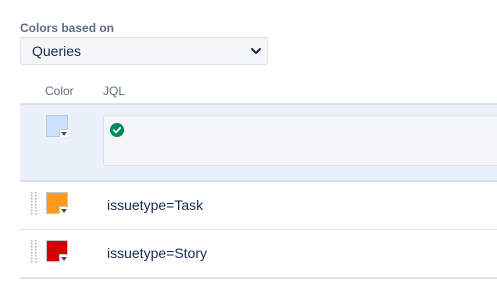 Image resolution: width=497 pixels, height=306 pixels. What do you see at coordinates (155, 205) in the screenshot?
I see `jql-query-text: issuetype=Task` at bounding box center [155, 205].